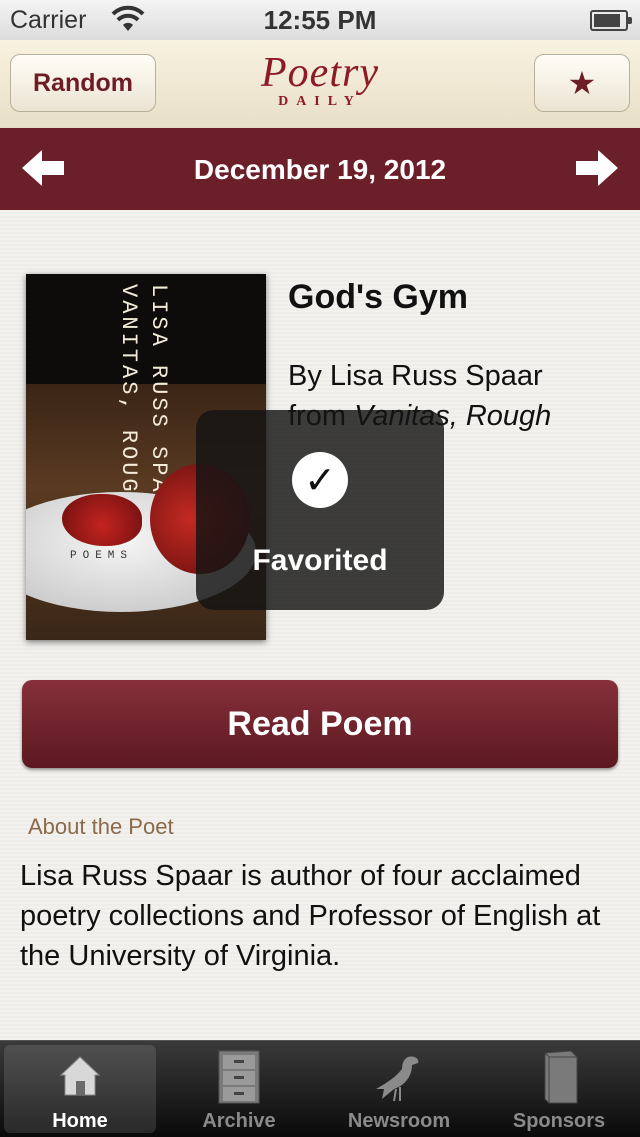 This screenshot has height=1137, width=640. Describe the element at coordinates (399, 1121) in the screenshot. I see `tab-newsroom-label: Newsroom` at that location.